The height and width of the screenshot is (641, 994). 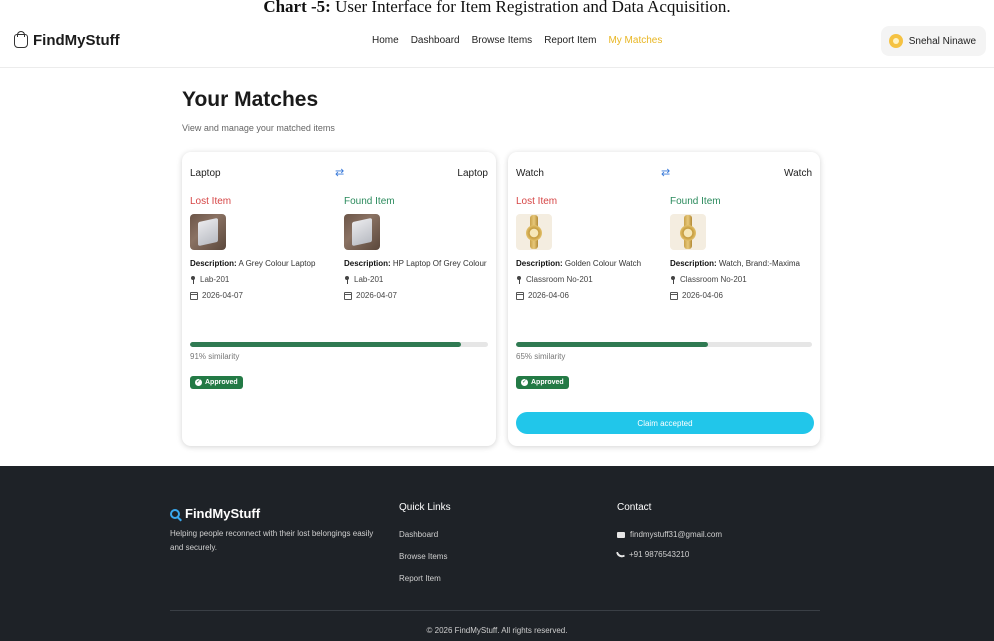 What do you see at coordinates (530, 173) in the screenshot?
I see `lost-item-title: Watch` at bounding box center [530, 173].